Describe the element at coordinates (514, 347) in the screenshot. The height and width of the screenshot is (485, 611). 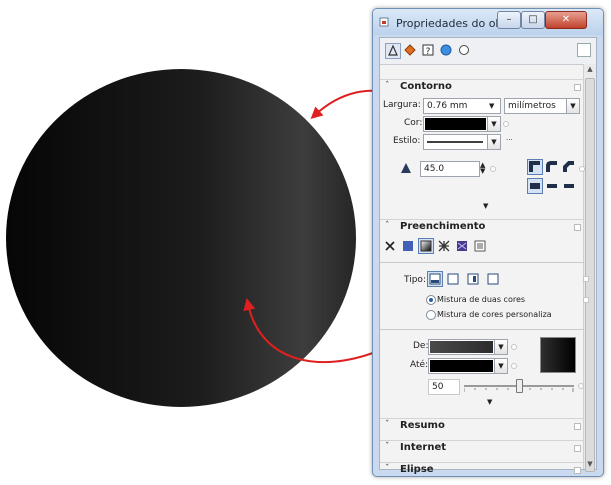
I see `from-color-option-icon` at that location.